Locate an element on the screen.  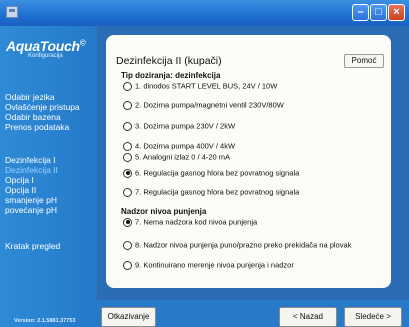
sidebar-item-disinfection-2: Dezinfekcija II is located at coordinates (51, 170).